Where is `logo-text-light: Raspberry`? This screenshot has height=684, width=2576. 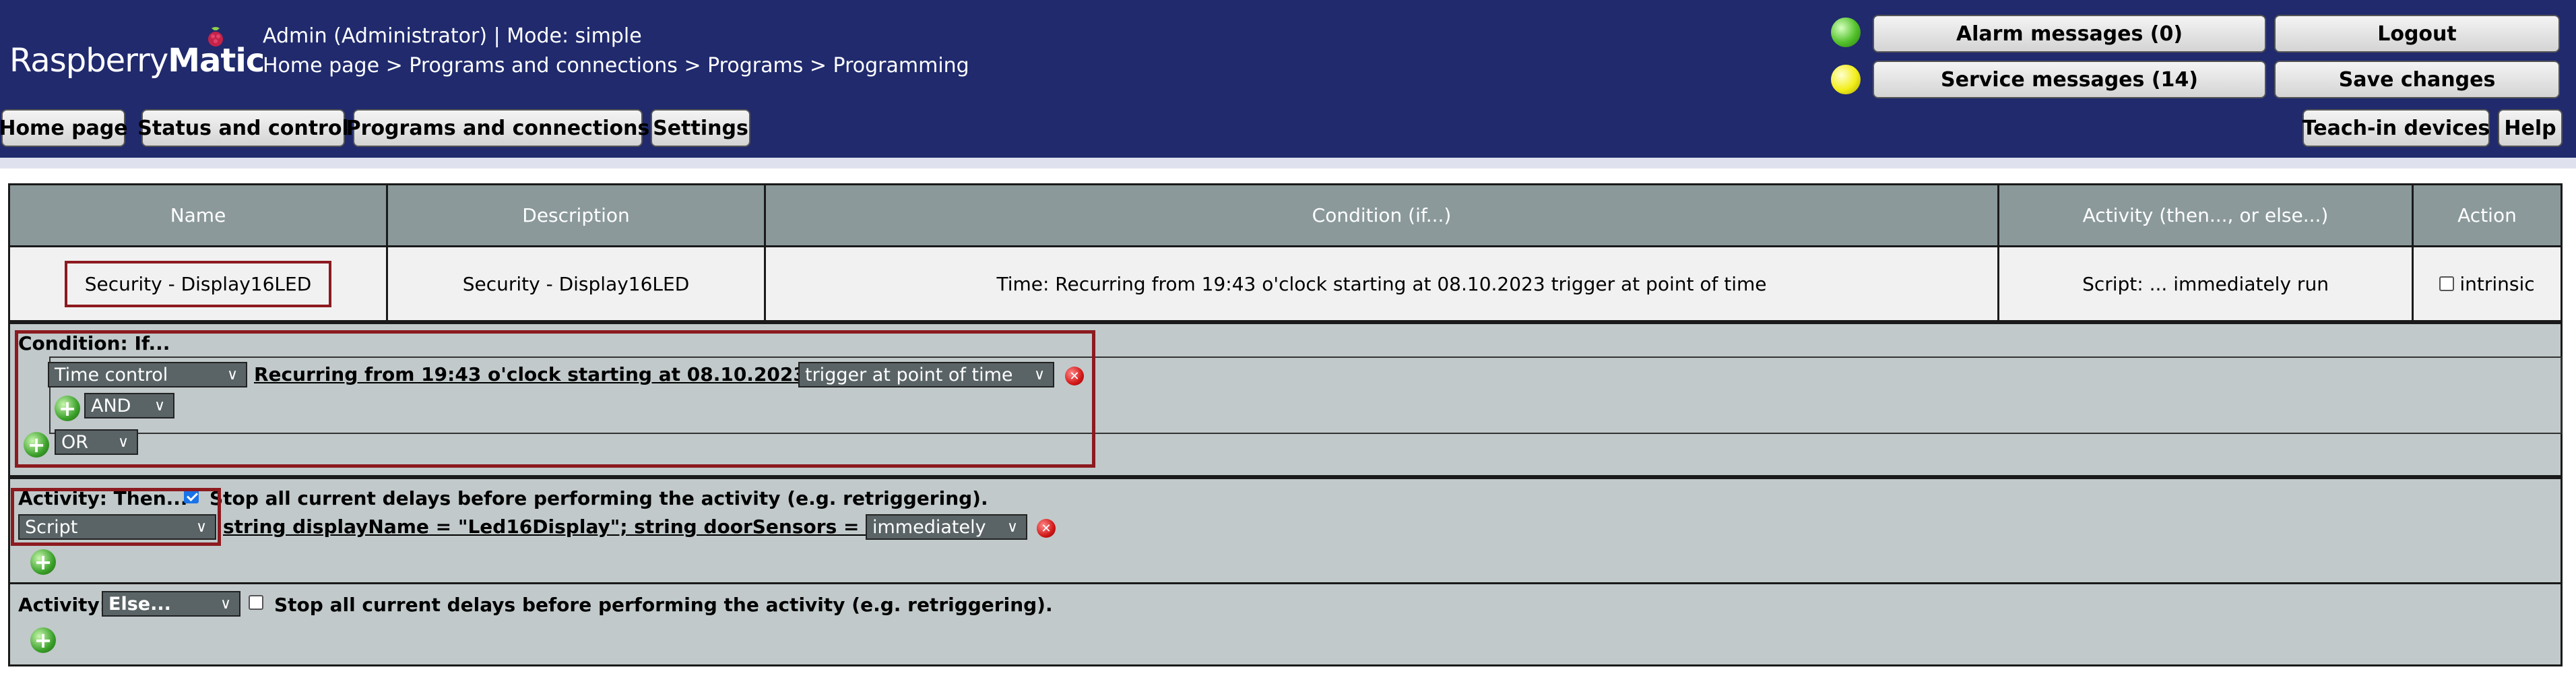 logo-text-light: Raspberry is located at coordinates (88, 61).